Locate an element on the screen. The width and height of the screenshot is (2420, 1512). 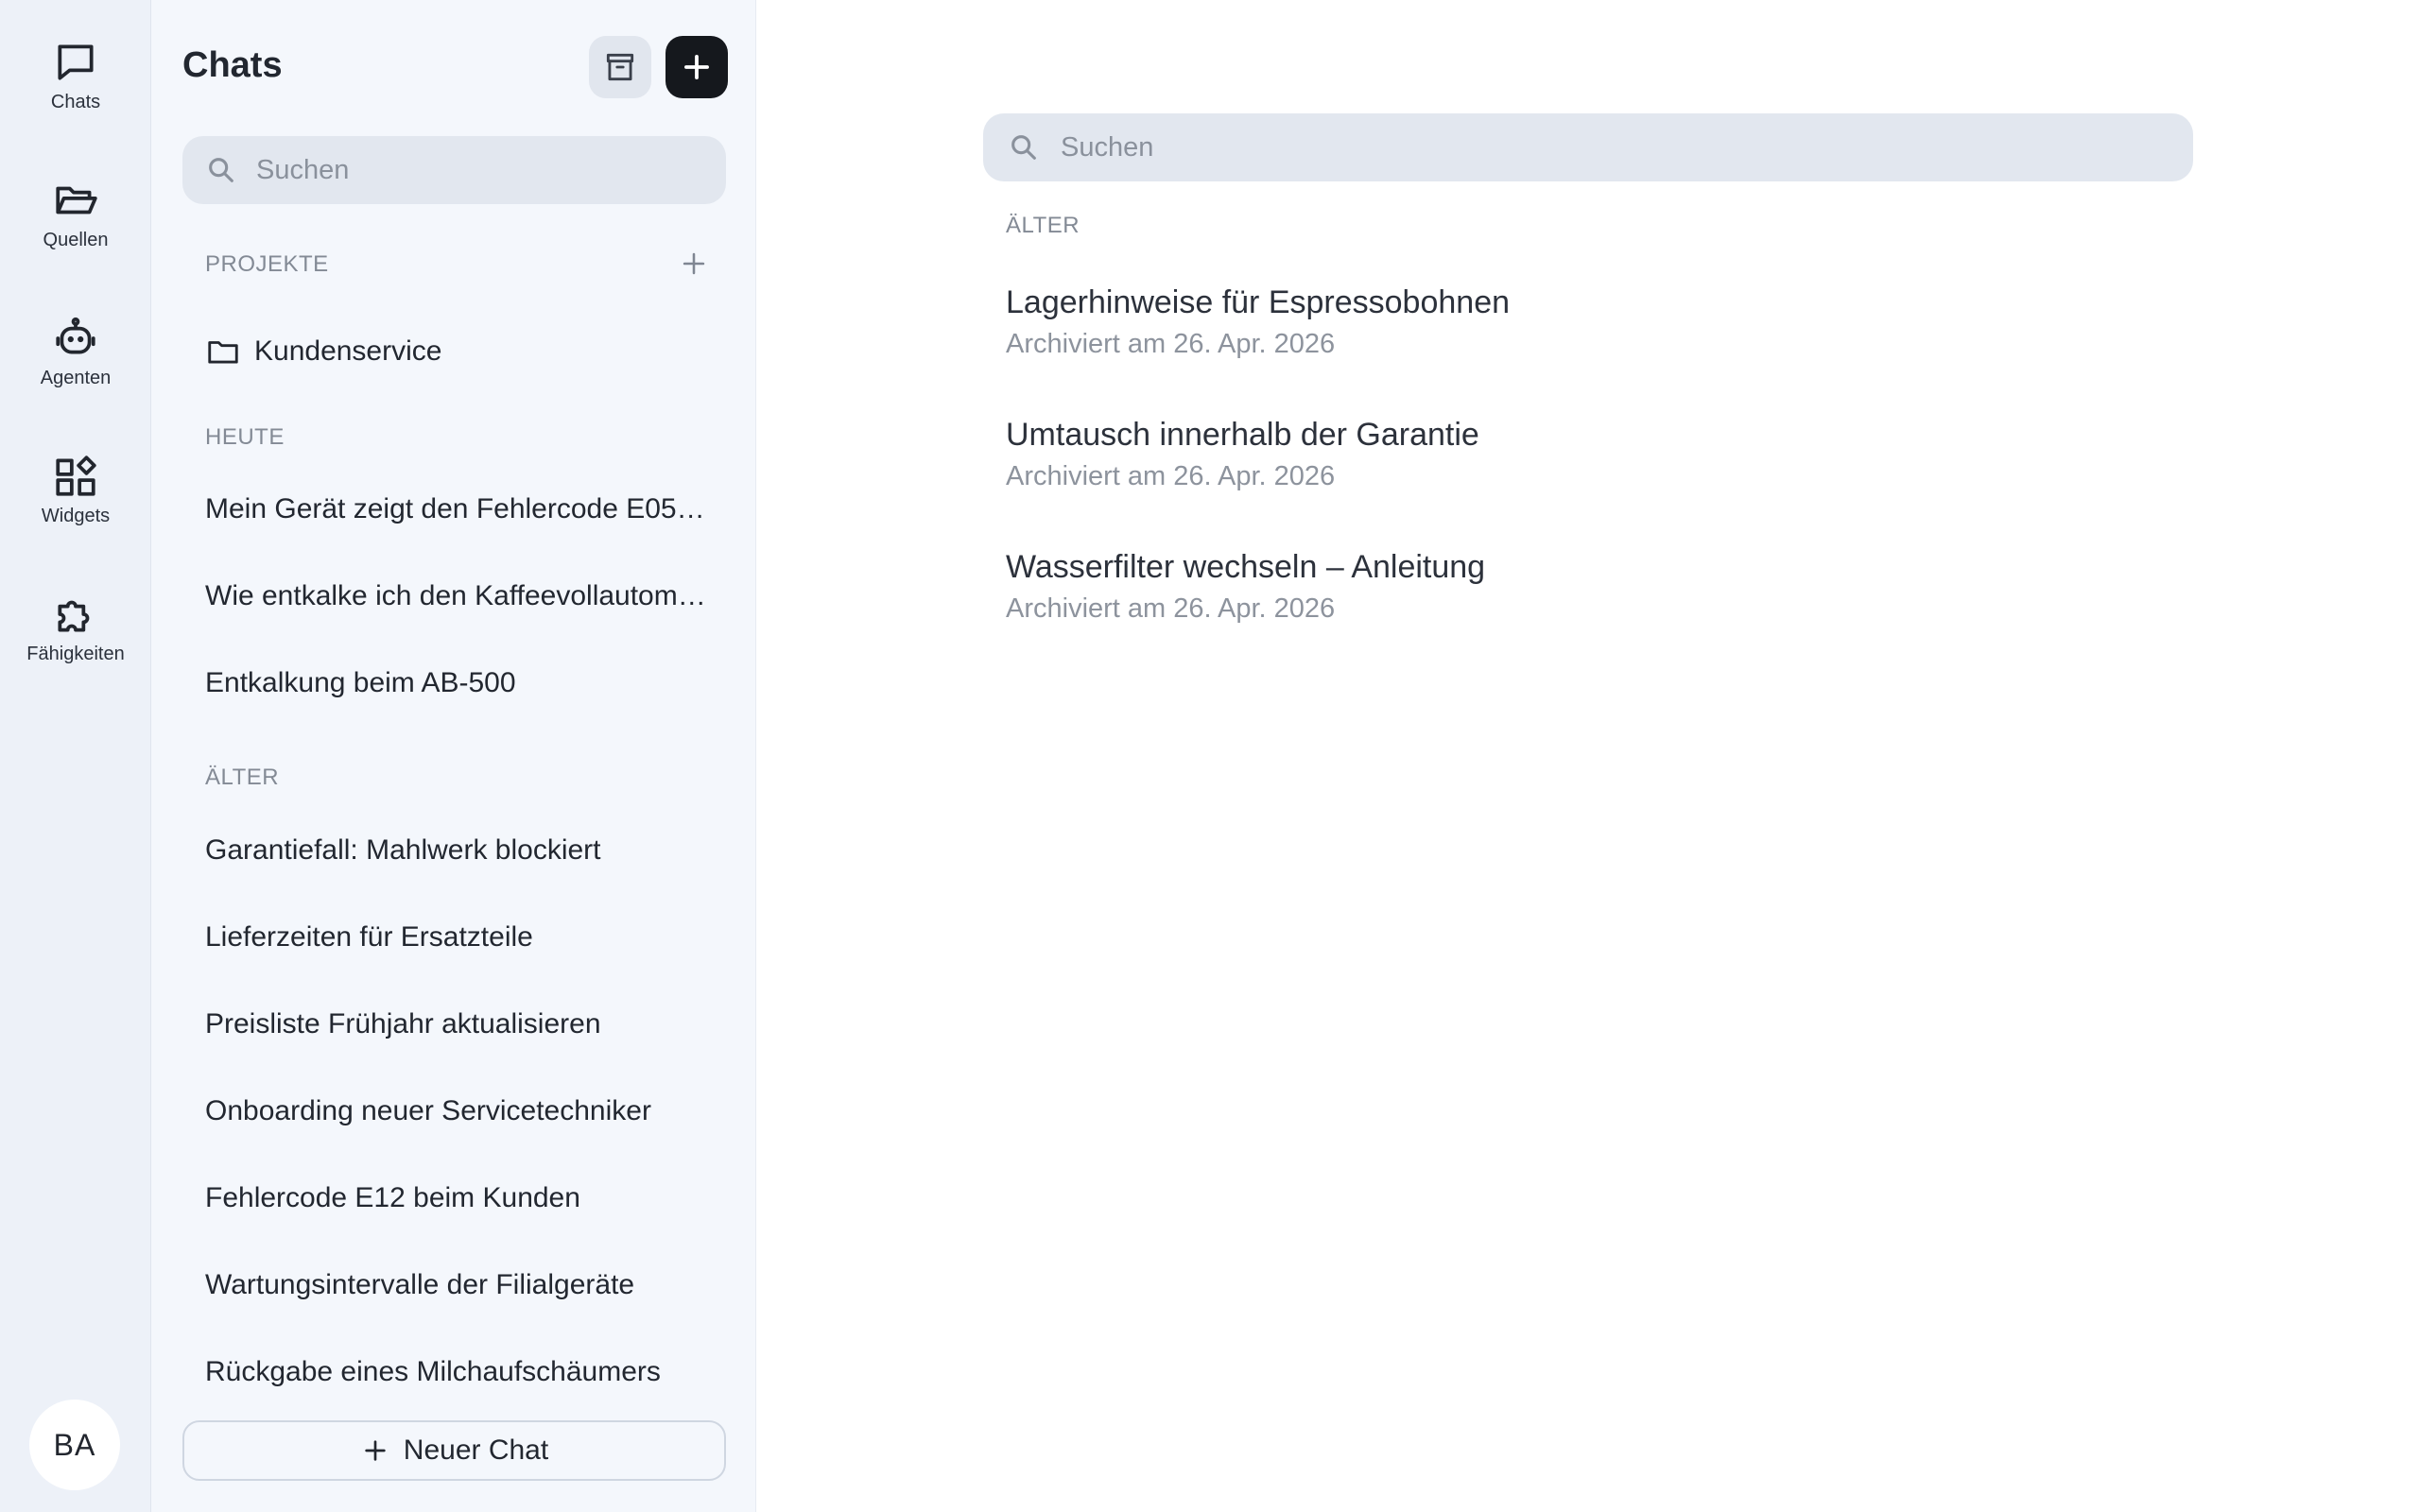
archived-chat-title: Wasserfilter wechseln – Anleitung is located at coordinates (1246, 567).